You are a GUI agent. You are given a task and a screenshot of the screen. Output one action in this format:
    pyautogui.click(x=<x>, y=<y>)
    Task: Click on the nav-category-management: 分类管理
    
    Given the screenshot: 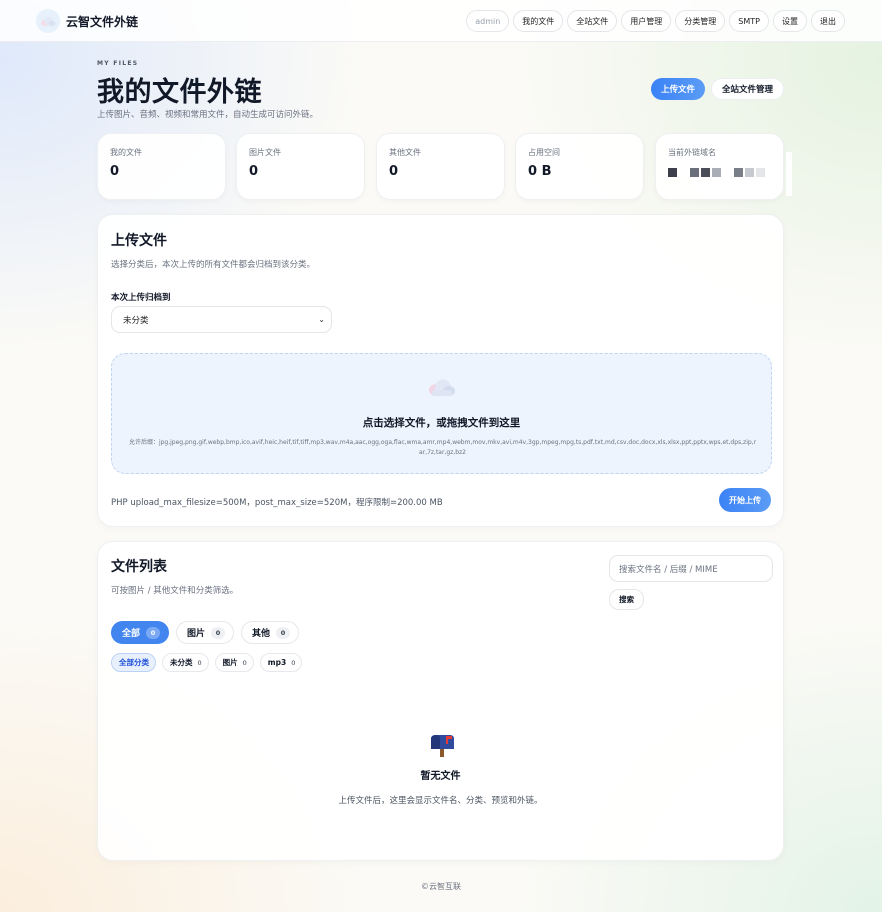 What is the action you would take?
    pyautogui.click(x=700, y=21)
    